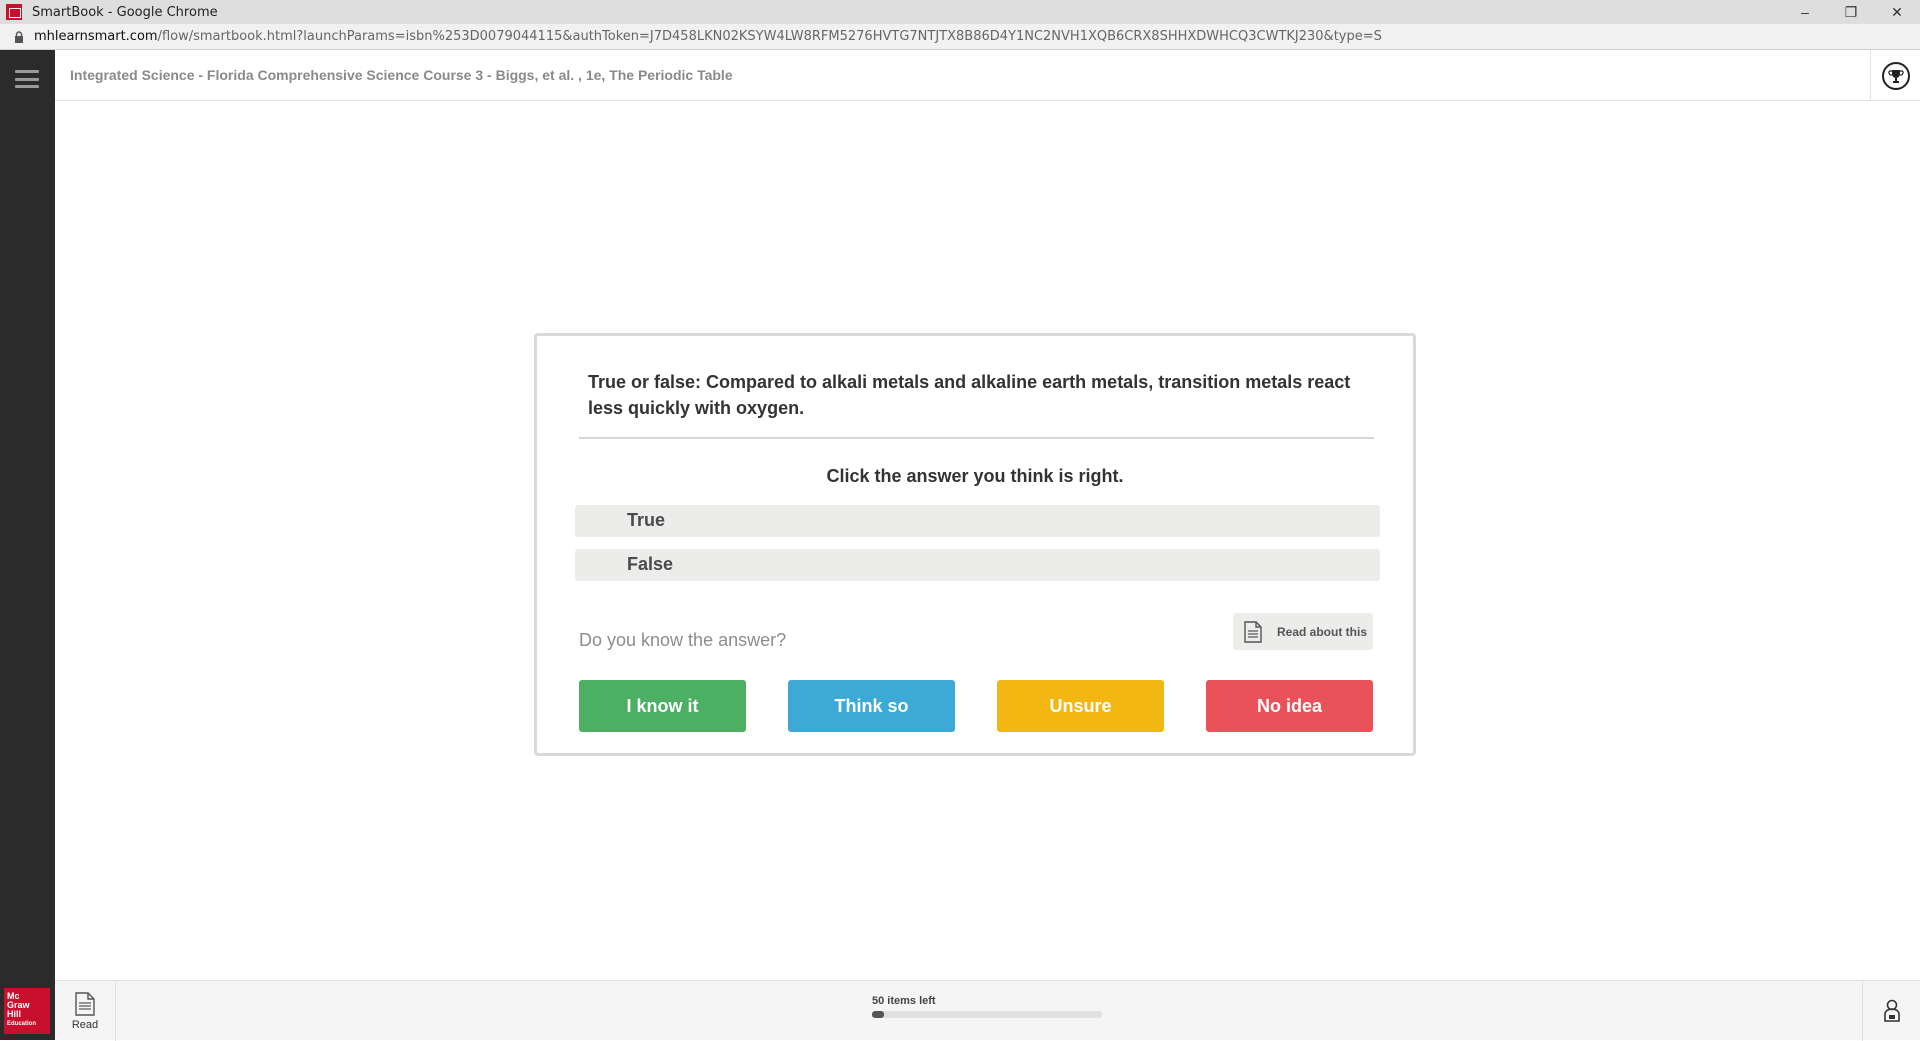 The width and height of the screenshot is (1920, 1041). I want to click on progress-area: 50 items left, so click(988, 1006).